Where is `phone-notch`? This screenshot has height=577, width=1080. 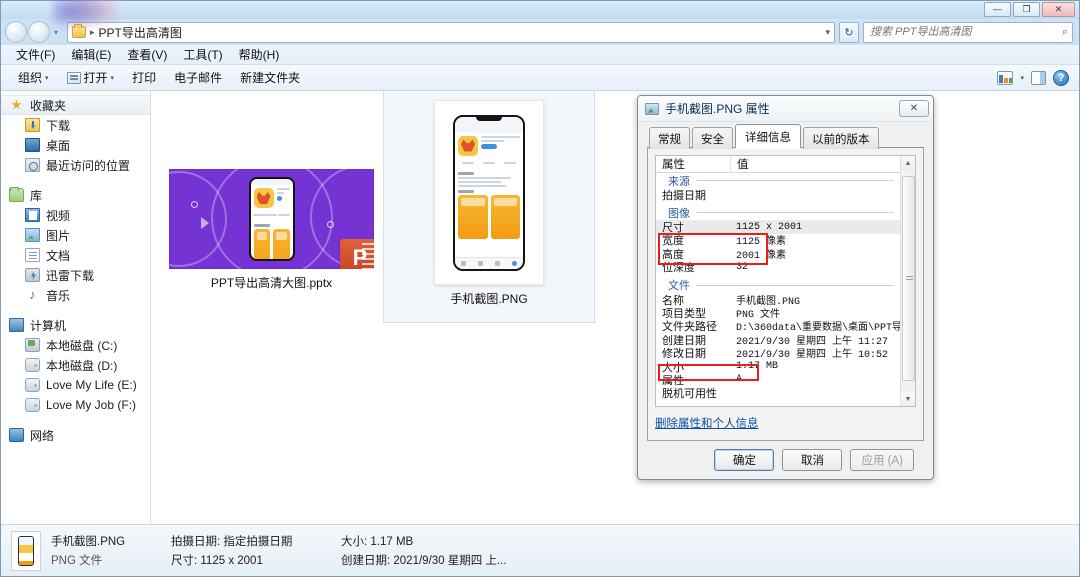
phone-notch is located at coordinates (489, 118).